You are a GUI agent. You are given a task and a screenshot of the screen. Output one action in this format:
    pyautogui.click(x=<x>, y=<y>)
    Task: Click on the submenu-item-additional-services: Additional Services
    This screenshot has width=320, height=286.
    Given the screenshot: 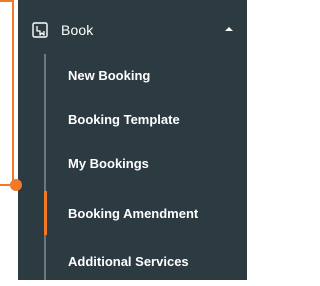 What is the action you would take?
    pyautogui.click(x=132, y=266)
    